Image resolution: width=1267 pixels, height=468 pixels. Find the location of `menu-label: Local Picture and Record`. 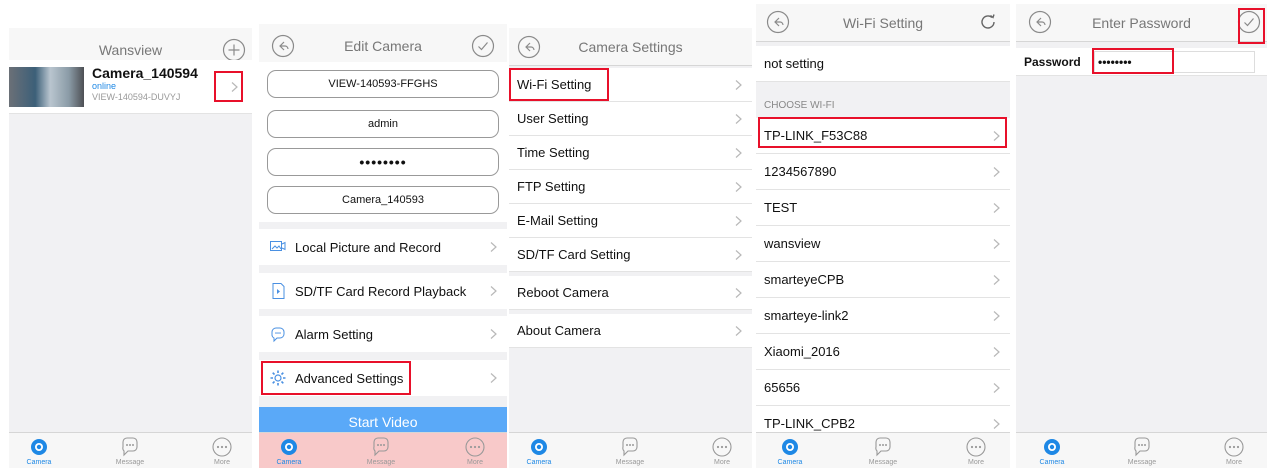

menu-label: Local Picture and Record is located at coordinates (368, 247).